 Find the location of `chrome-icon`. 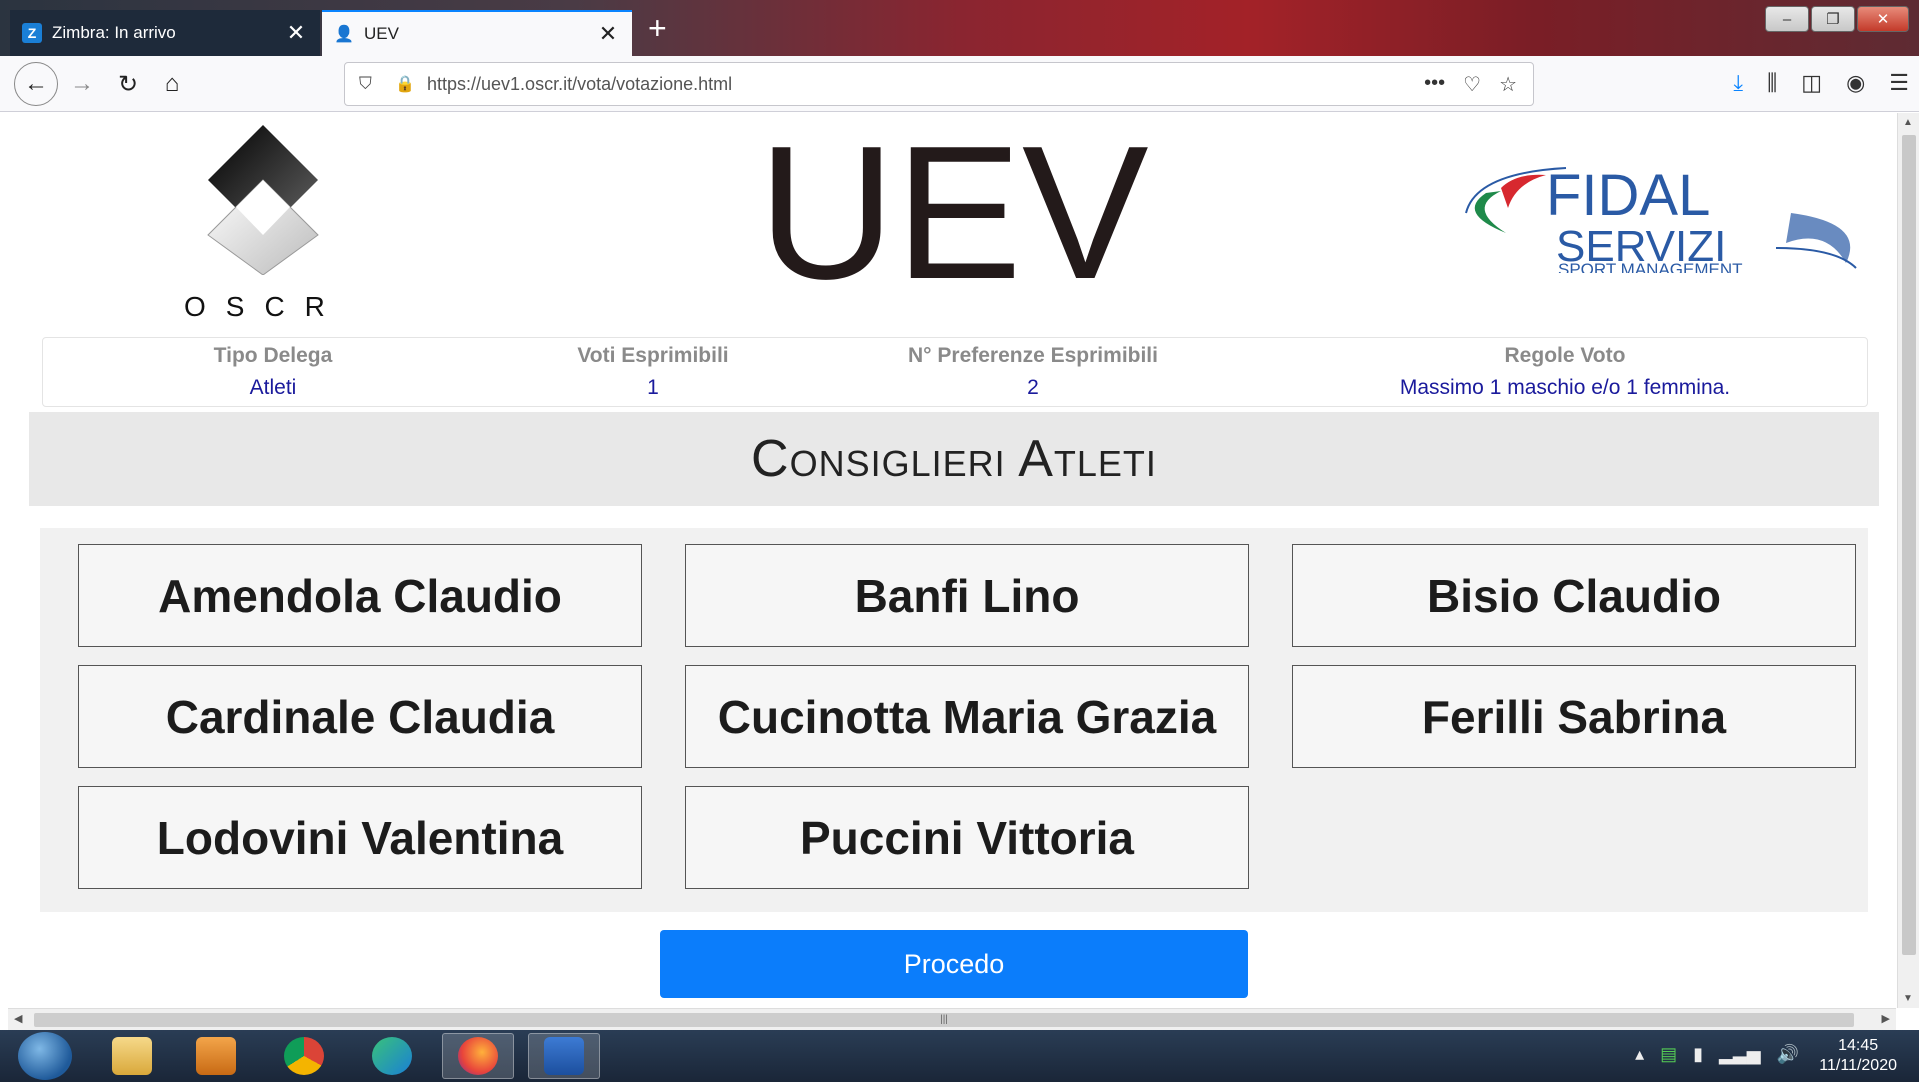

chrome-icon is located at coordinates (304, 1056).